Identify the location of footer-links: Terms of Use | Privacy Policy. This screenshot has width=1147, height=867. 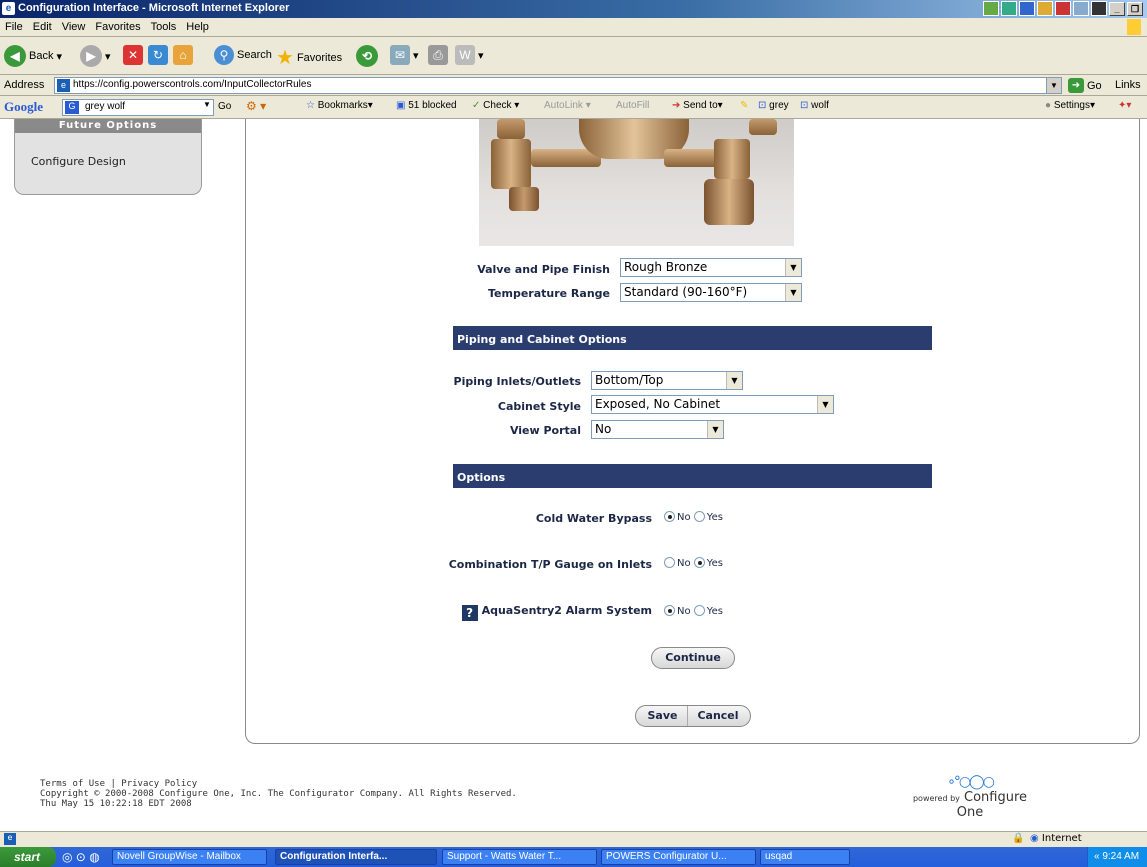
(278, 784).